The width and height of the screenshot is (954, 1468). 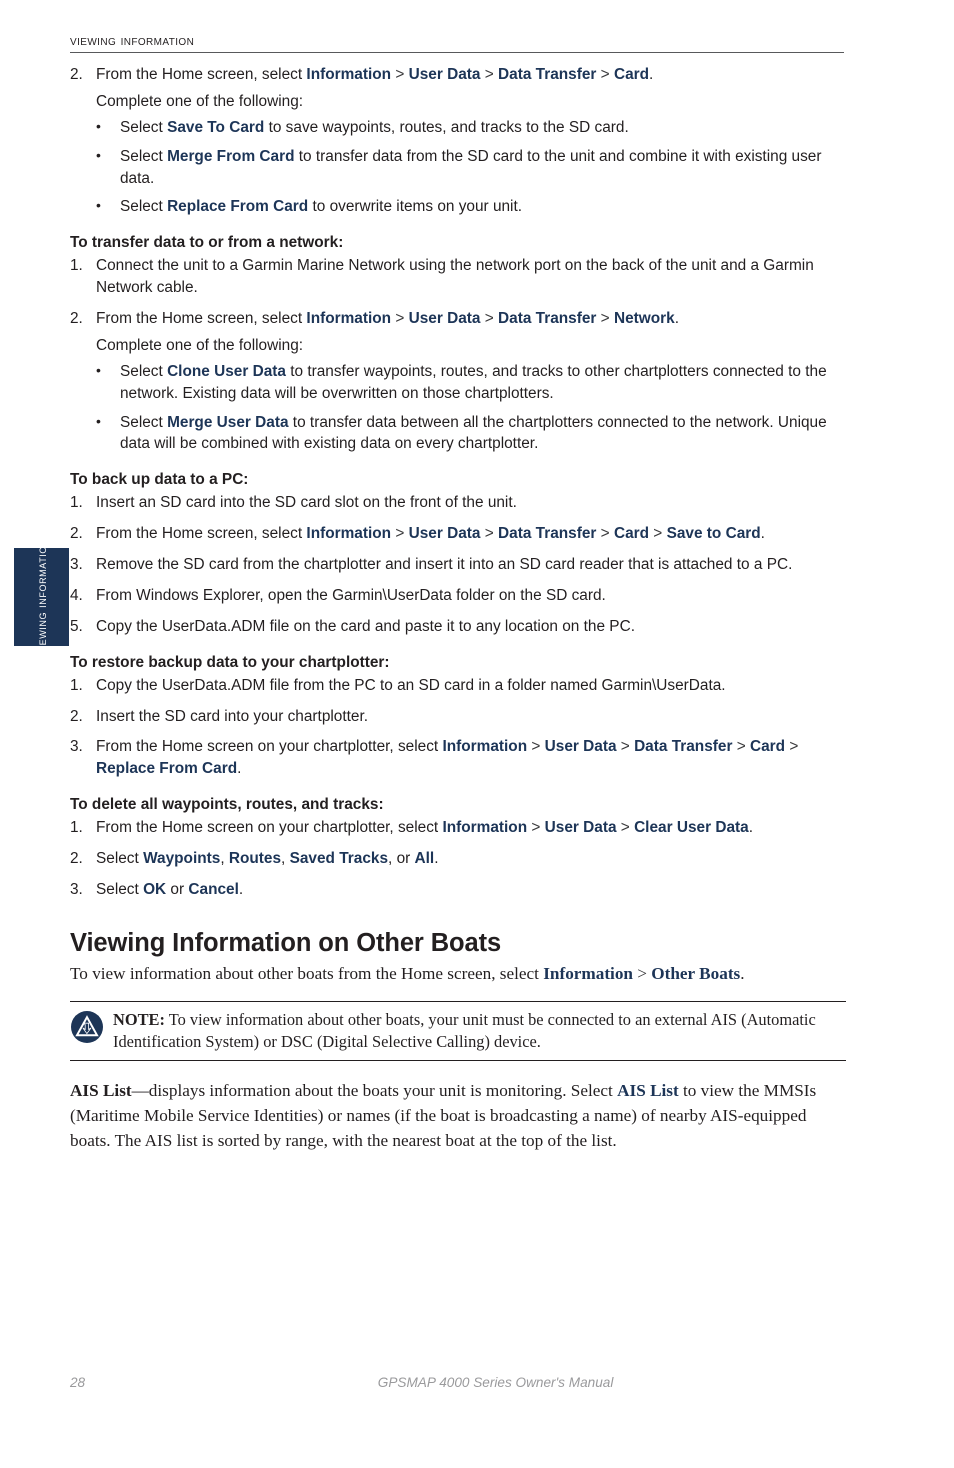 What do you see at coordinates (742, 973) in the screenshot?
I see `intro-end-punct: .` at bounding box center [742, 973].